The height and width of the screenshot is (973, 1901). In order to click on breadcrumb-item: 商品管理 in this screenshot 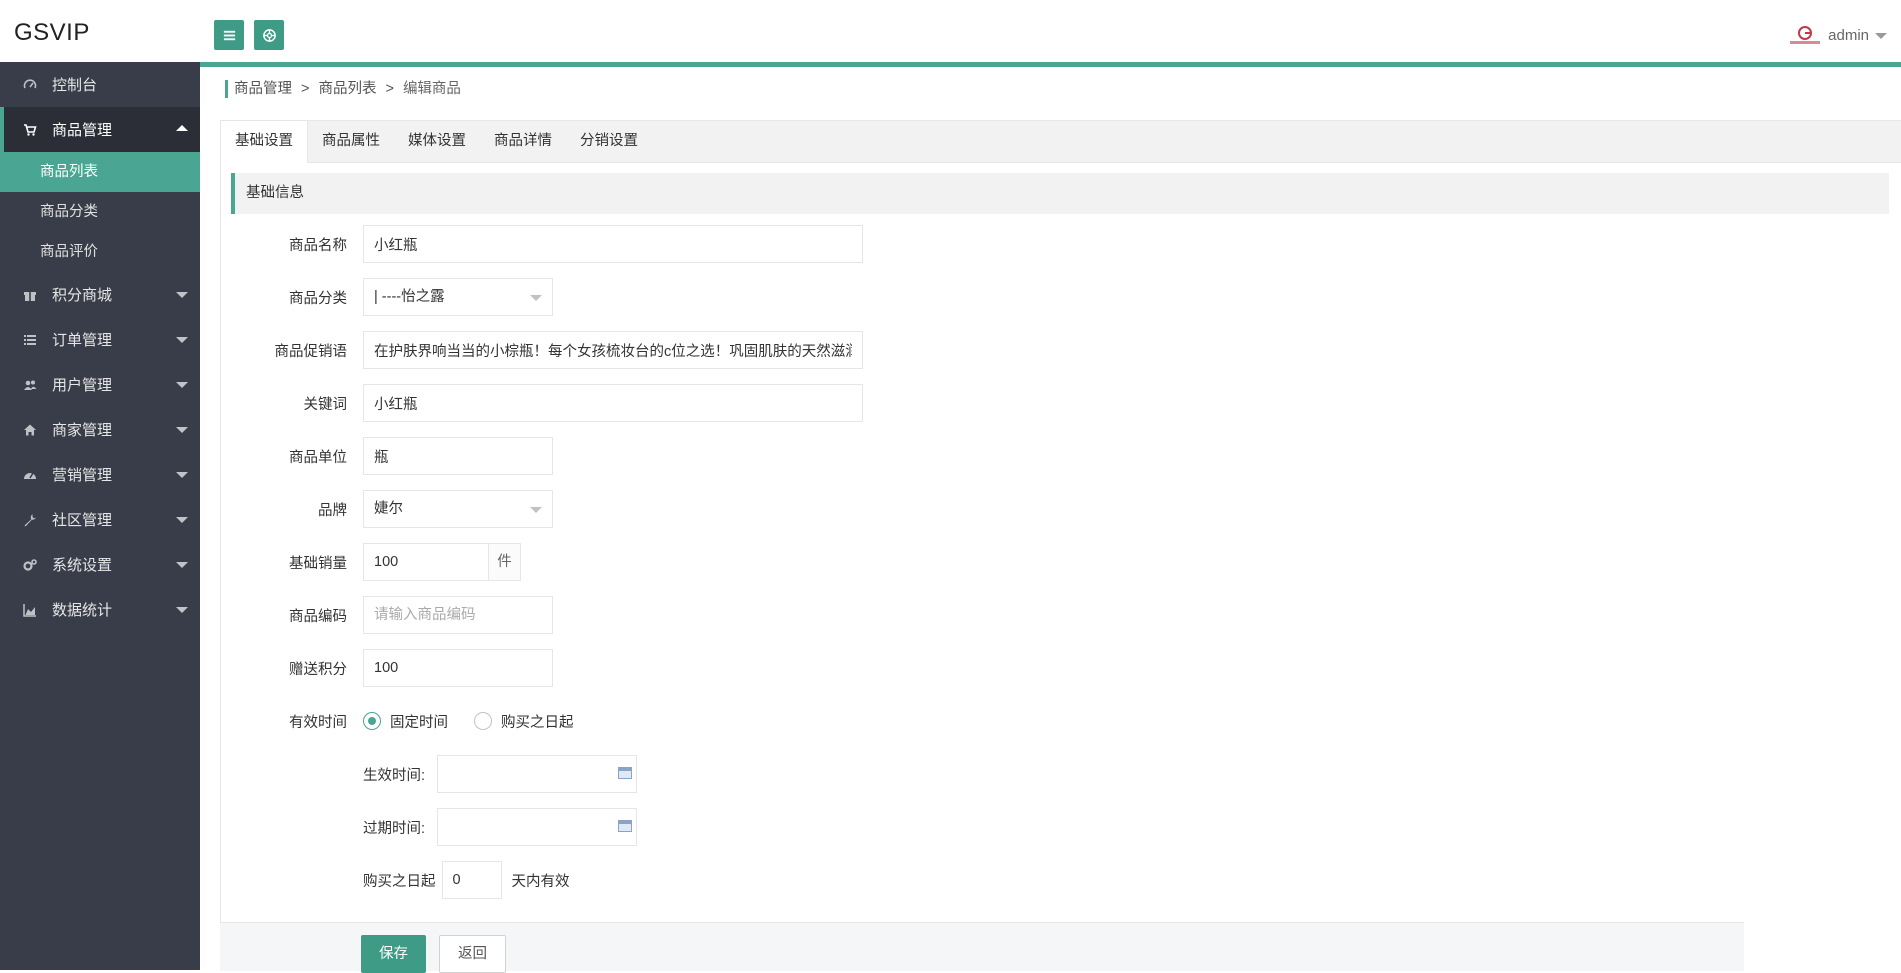, I will do `click(263, 89)`.